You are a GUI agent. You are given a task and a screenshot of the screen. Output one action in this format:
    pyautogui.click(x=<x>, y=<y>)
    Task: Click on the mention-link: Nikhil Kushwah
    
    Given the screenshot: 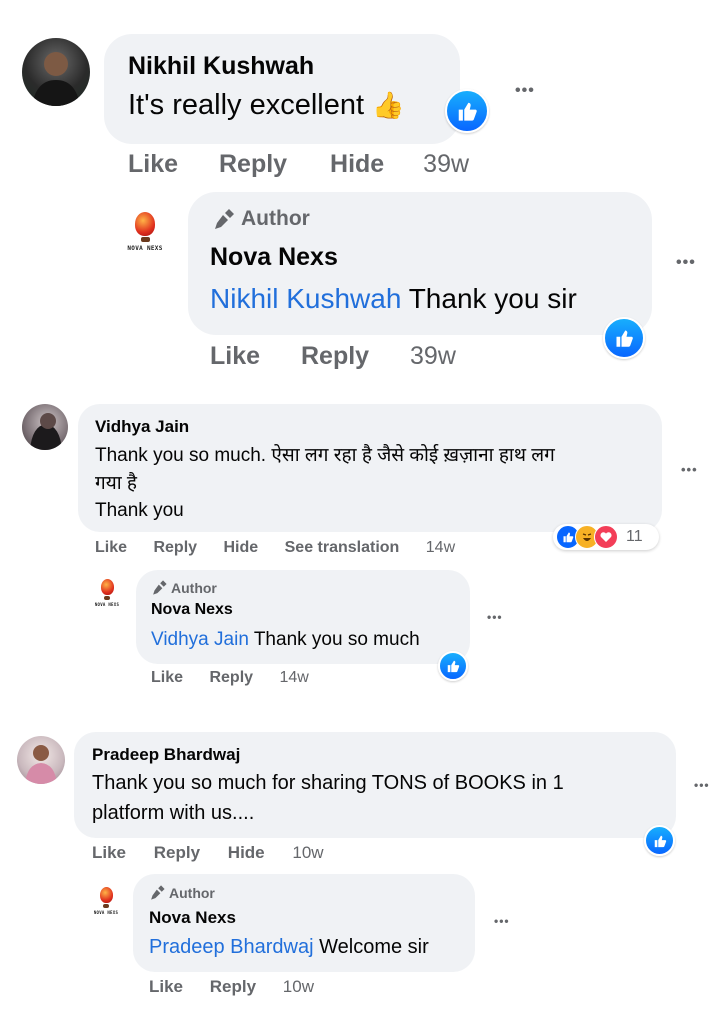 What is the action you would take?
    pyautogui.click(x=305, y=298)
    